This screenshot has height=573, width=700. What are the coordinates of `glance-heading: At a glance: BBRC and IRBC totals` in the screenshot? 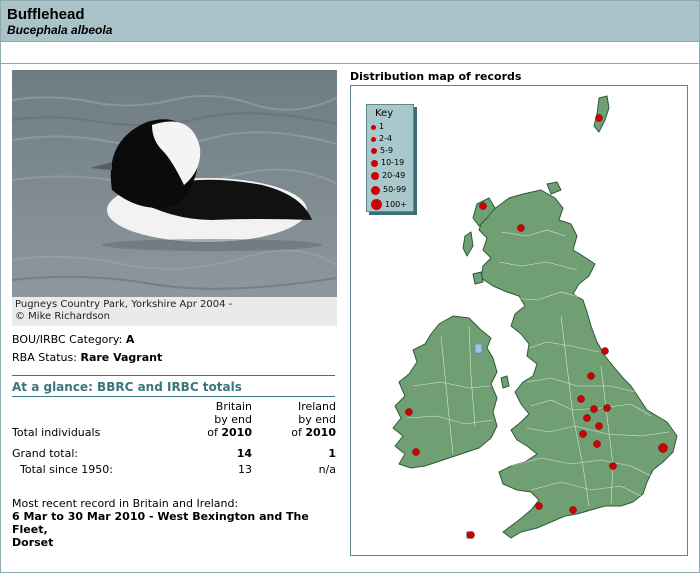 It's located at (127, 387).